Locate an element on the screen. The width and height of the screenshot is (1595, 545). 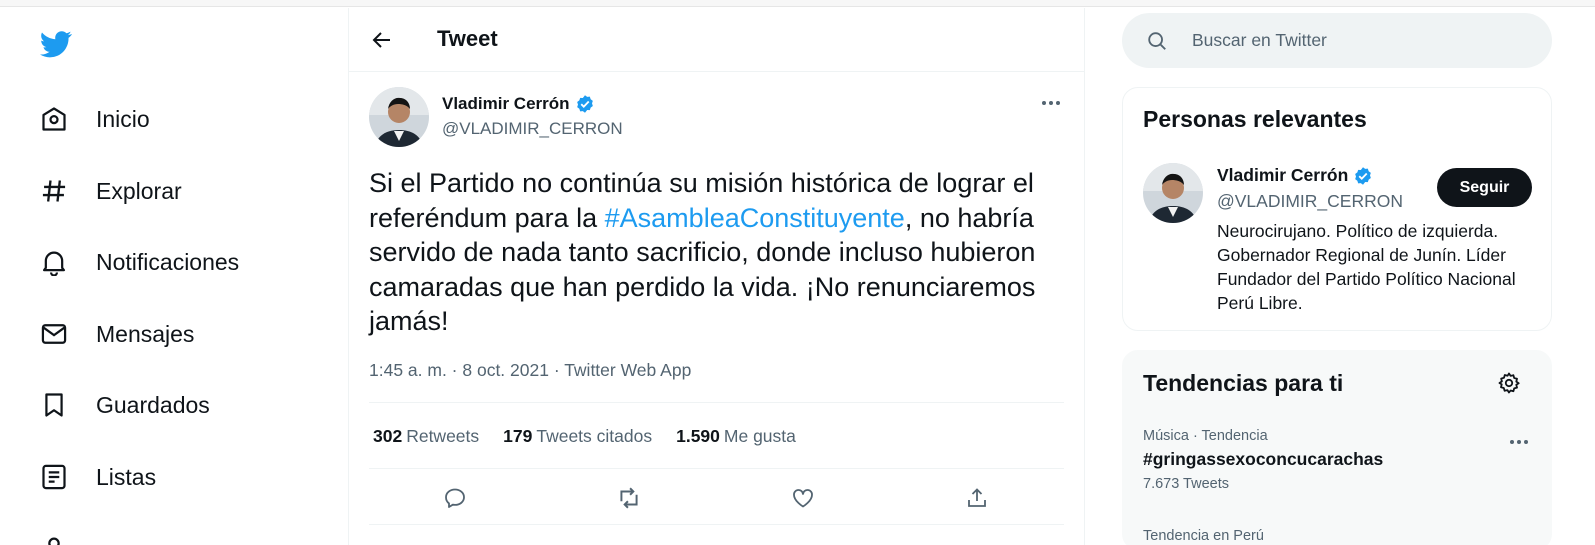
search-bar is located at coordinates (1337, 40).